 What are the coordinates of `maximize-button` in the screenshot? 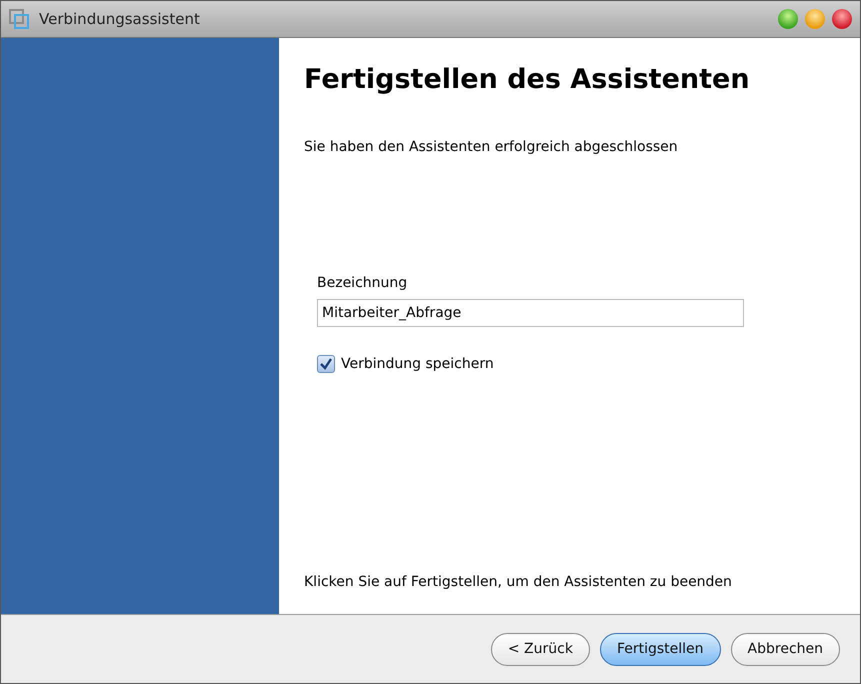 It's located at (788, 19).